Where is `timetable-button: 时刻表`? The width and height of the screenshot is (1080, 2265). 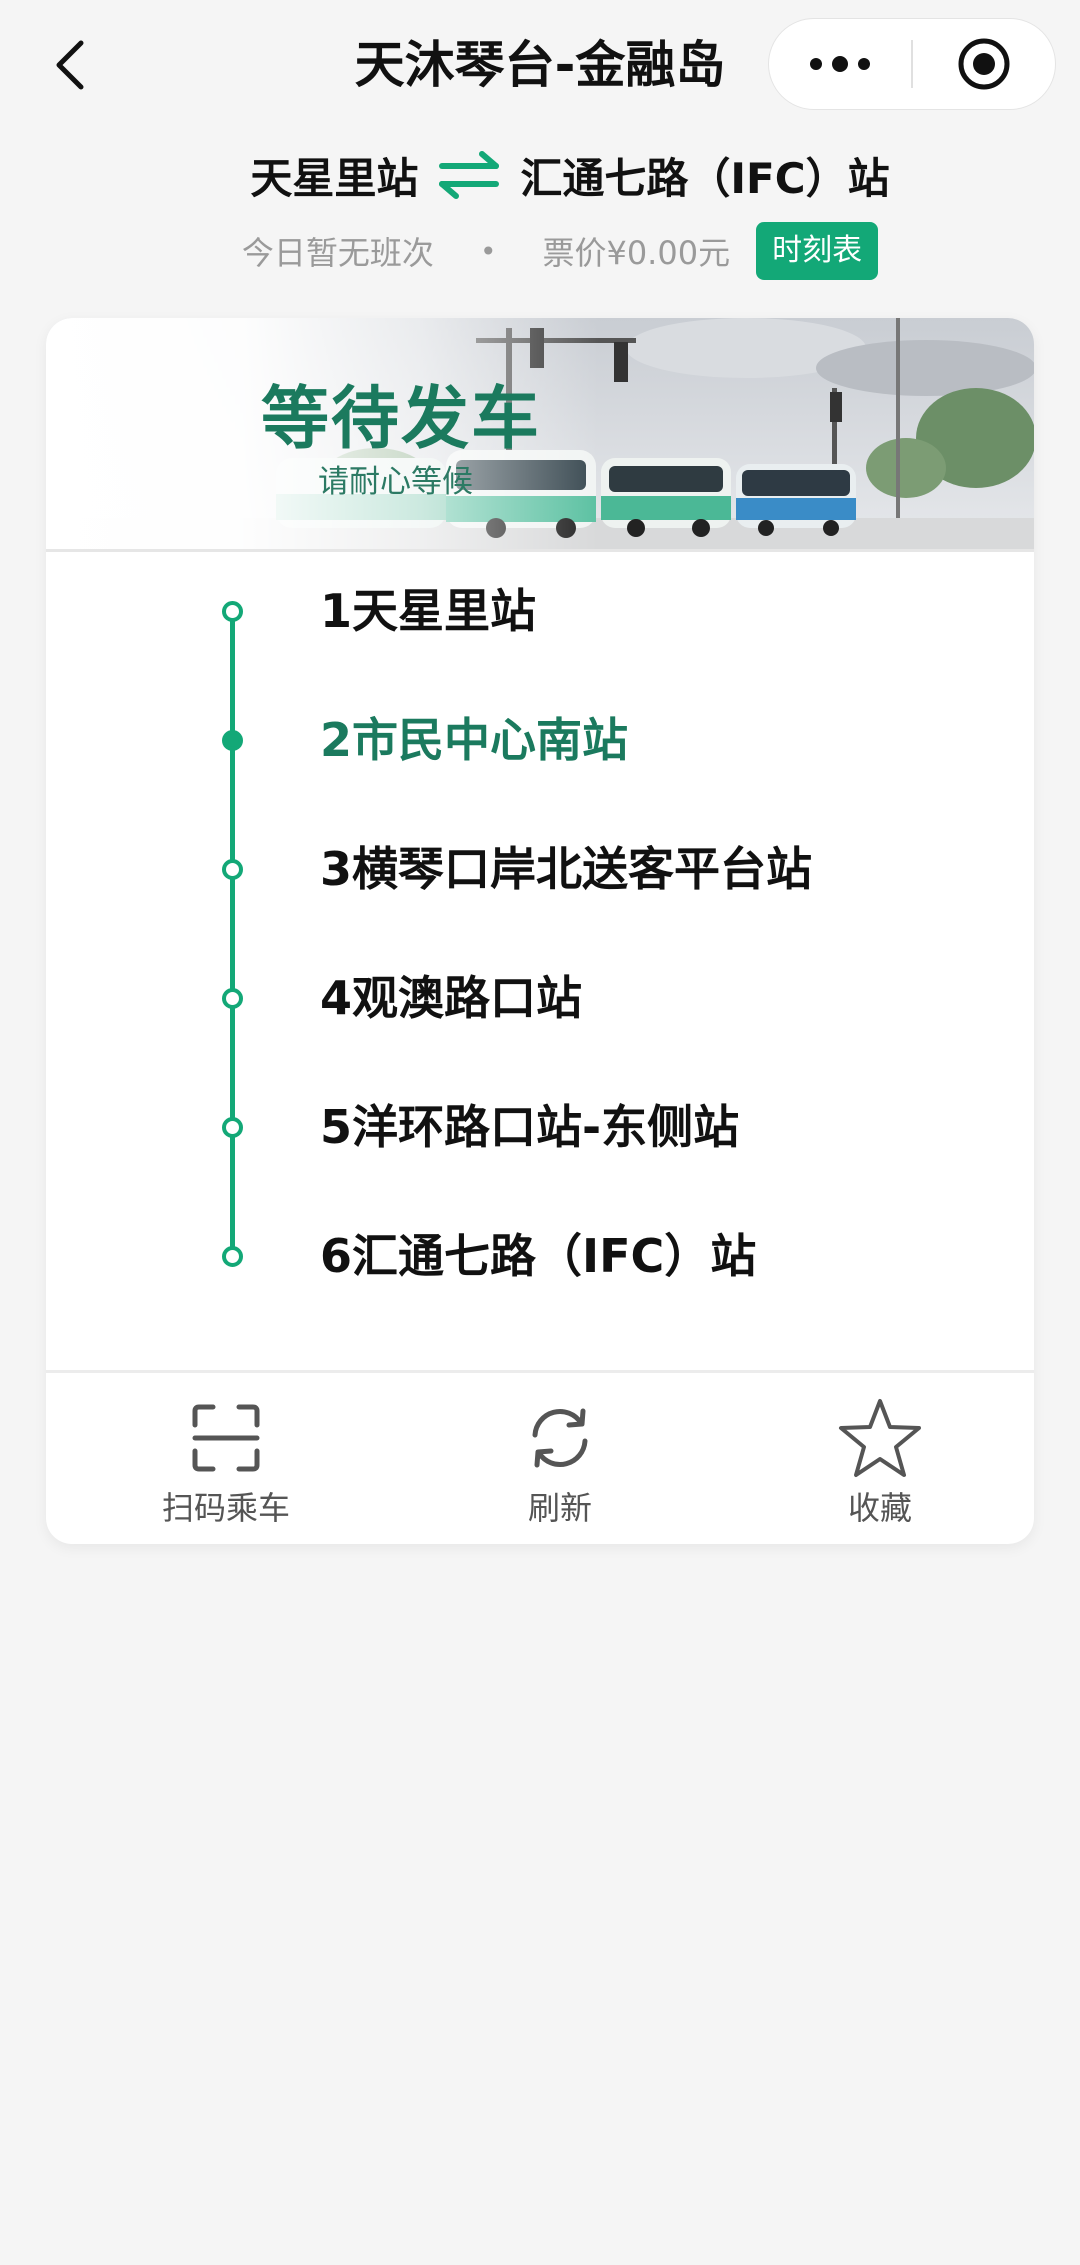
timetable-button: 时刻表 is located at coordinates (817, 251).